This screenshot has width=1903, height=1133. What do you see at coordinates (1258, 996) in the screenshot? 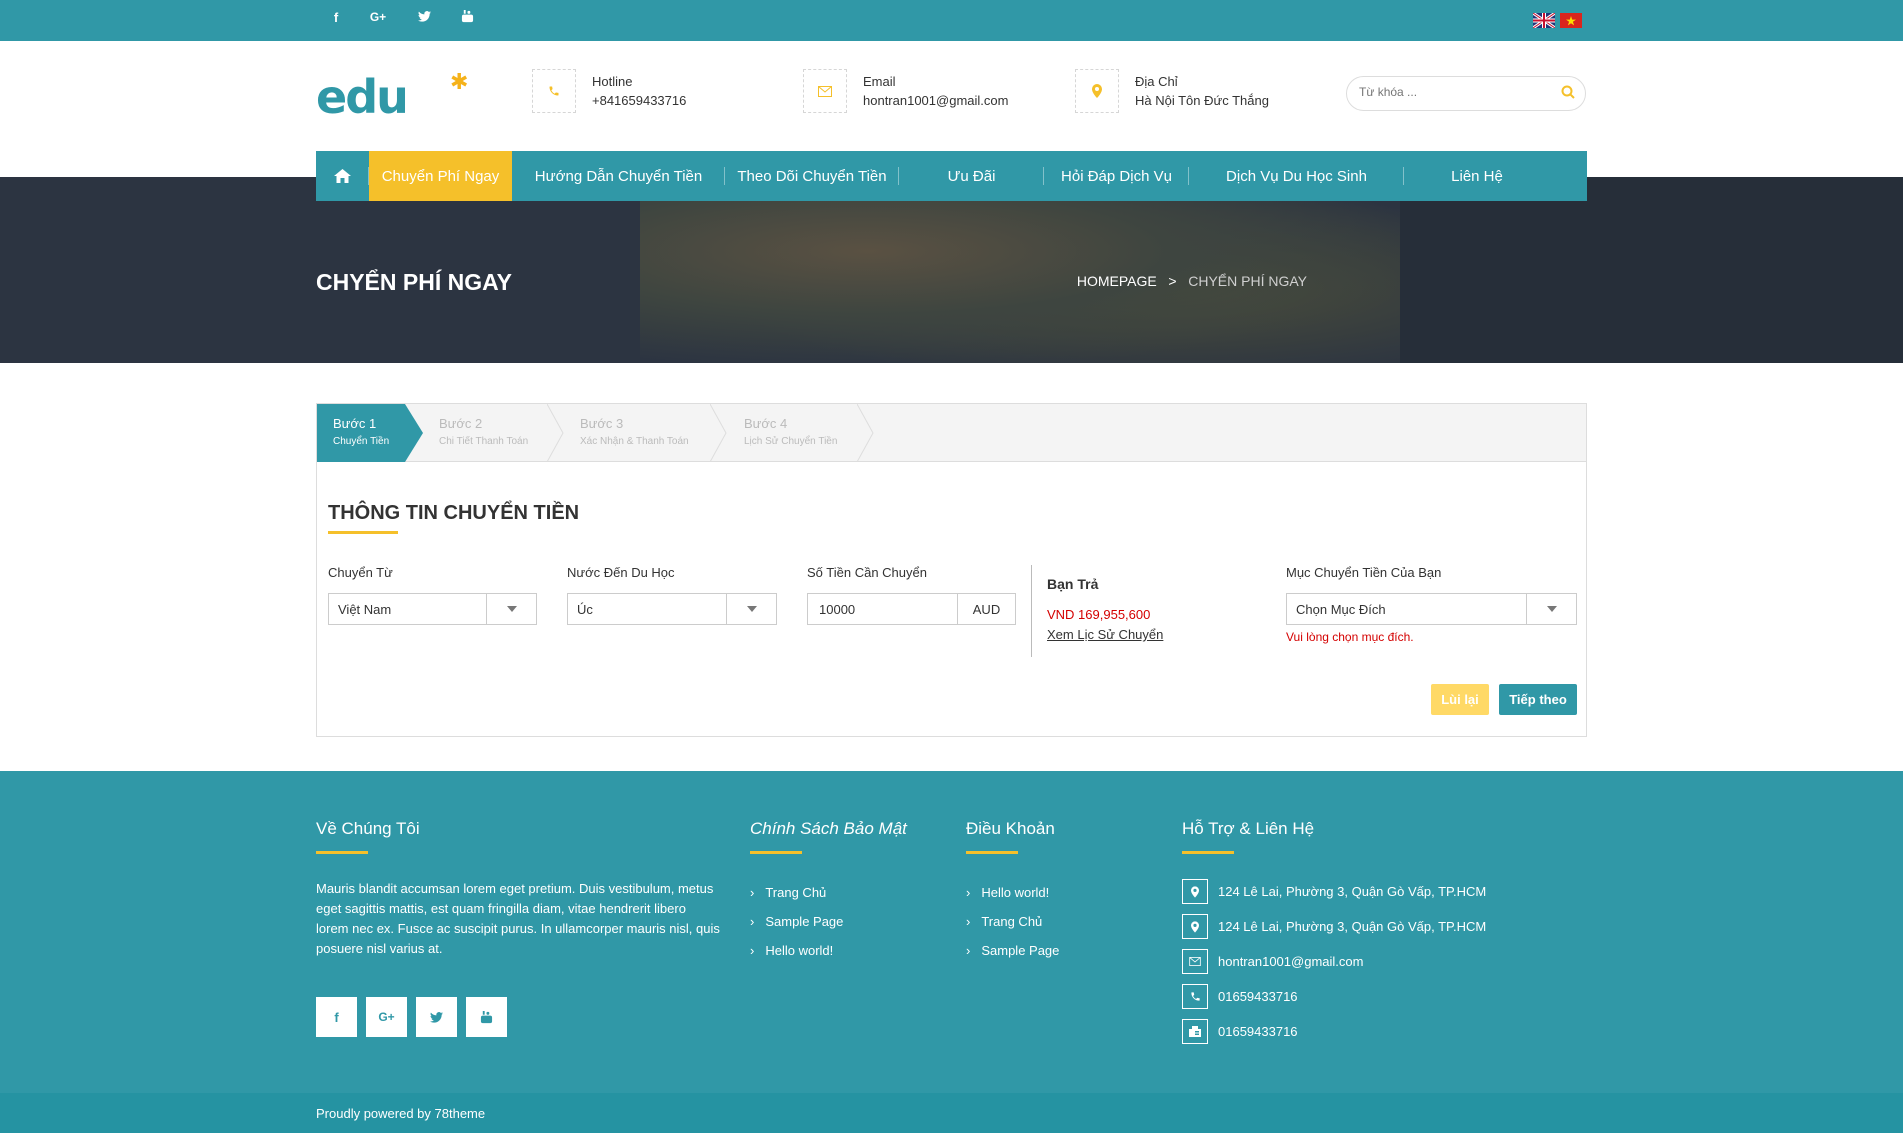
I see `contact-phone-text: 01659433716` at bounding box center [1258, 996].